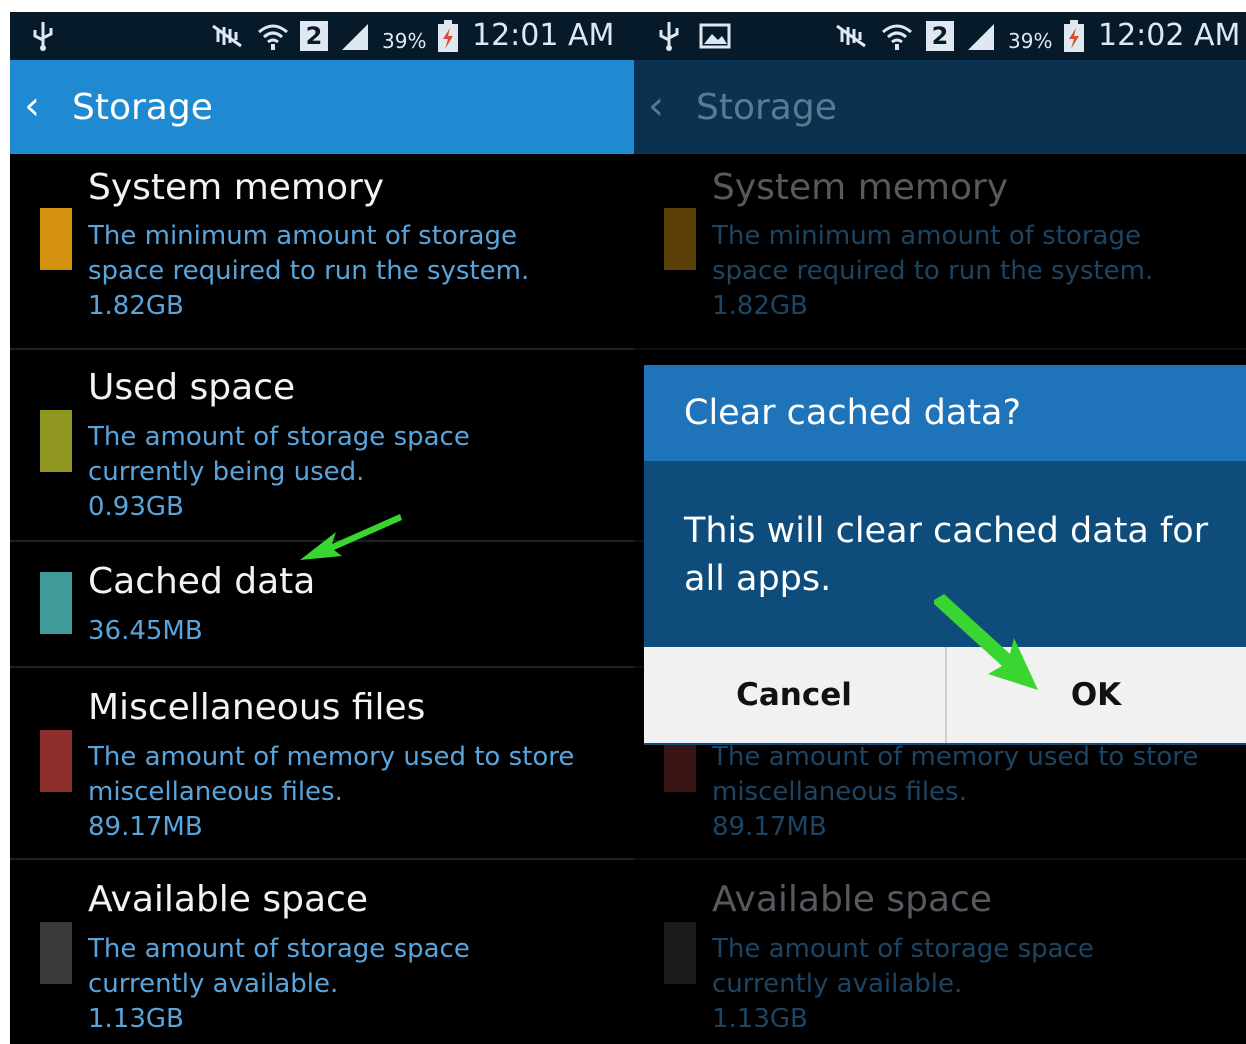 This screenshot has width=1246, height=1044. Describe the element at coordinates (145, 631) in the screenshot. I see `item-size: 36.45MB` at that location.